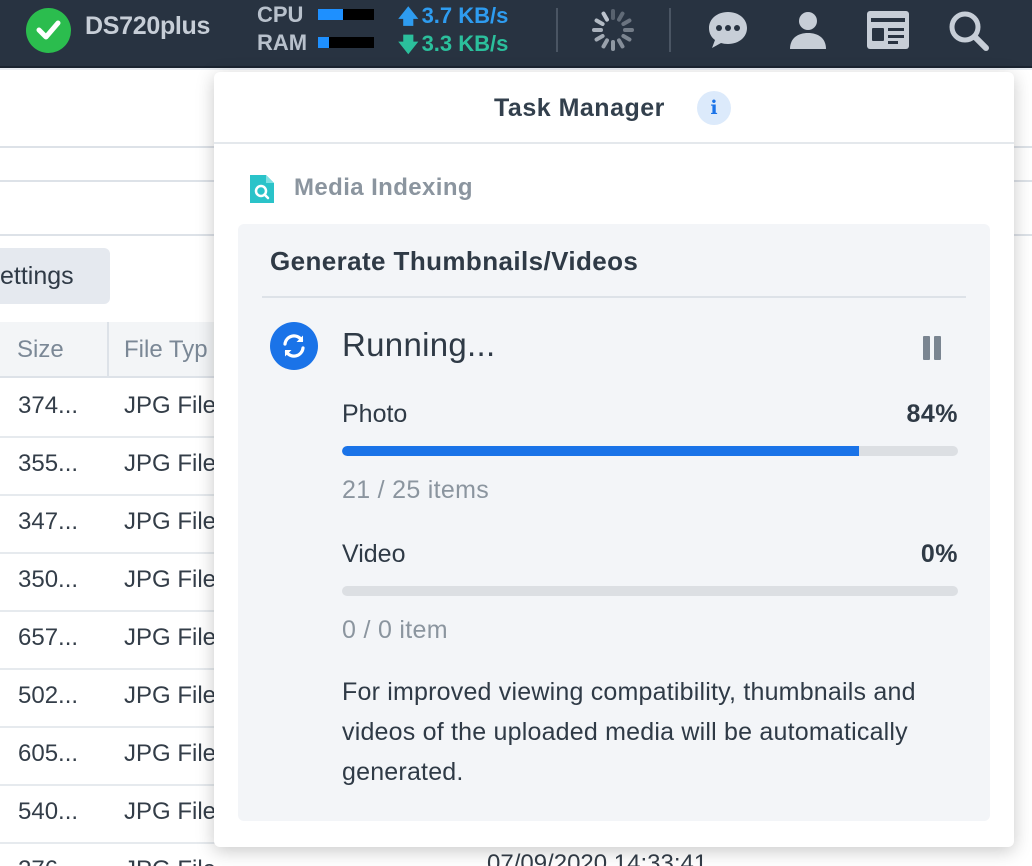  I want to click on modified-date: 07/09/2020 14:33:41, so click(597, 858).